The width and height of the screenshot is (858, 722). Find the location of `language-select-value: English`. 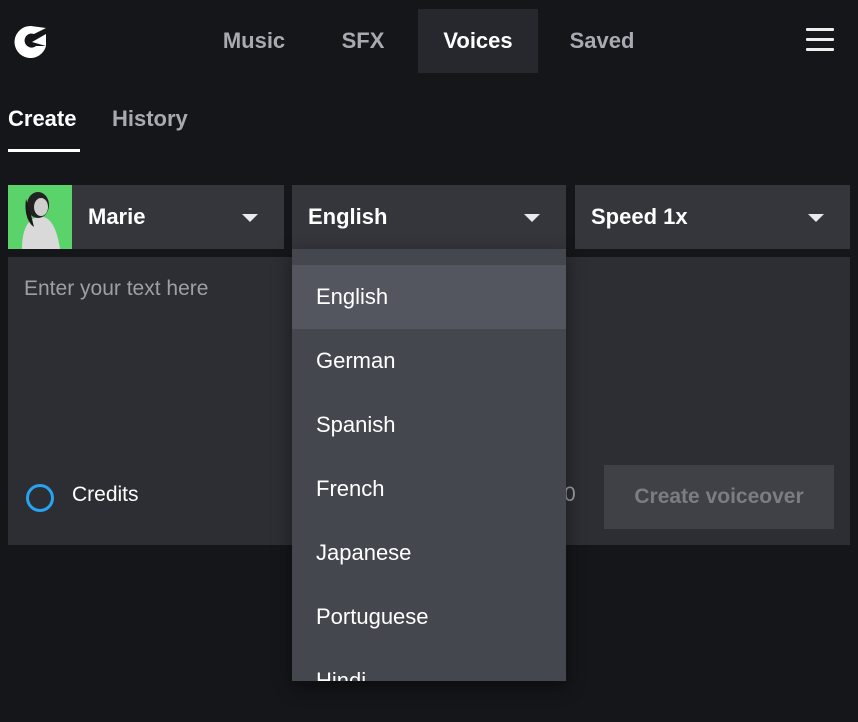

language-select-value: English is located at coordinates (348, 216).